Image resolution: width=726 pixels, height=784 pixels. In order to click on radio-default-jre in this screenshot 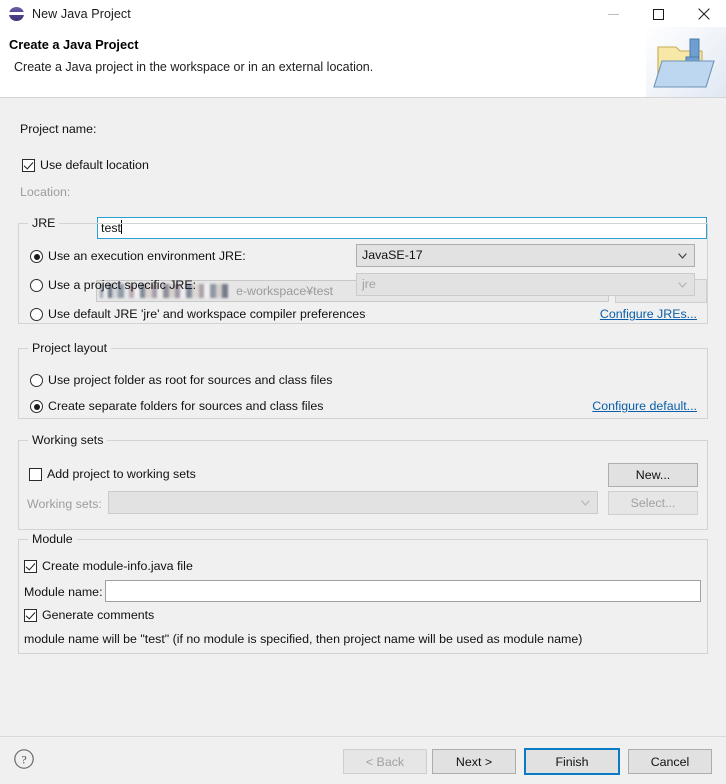, I will do `click(36, 314)`.